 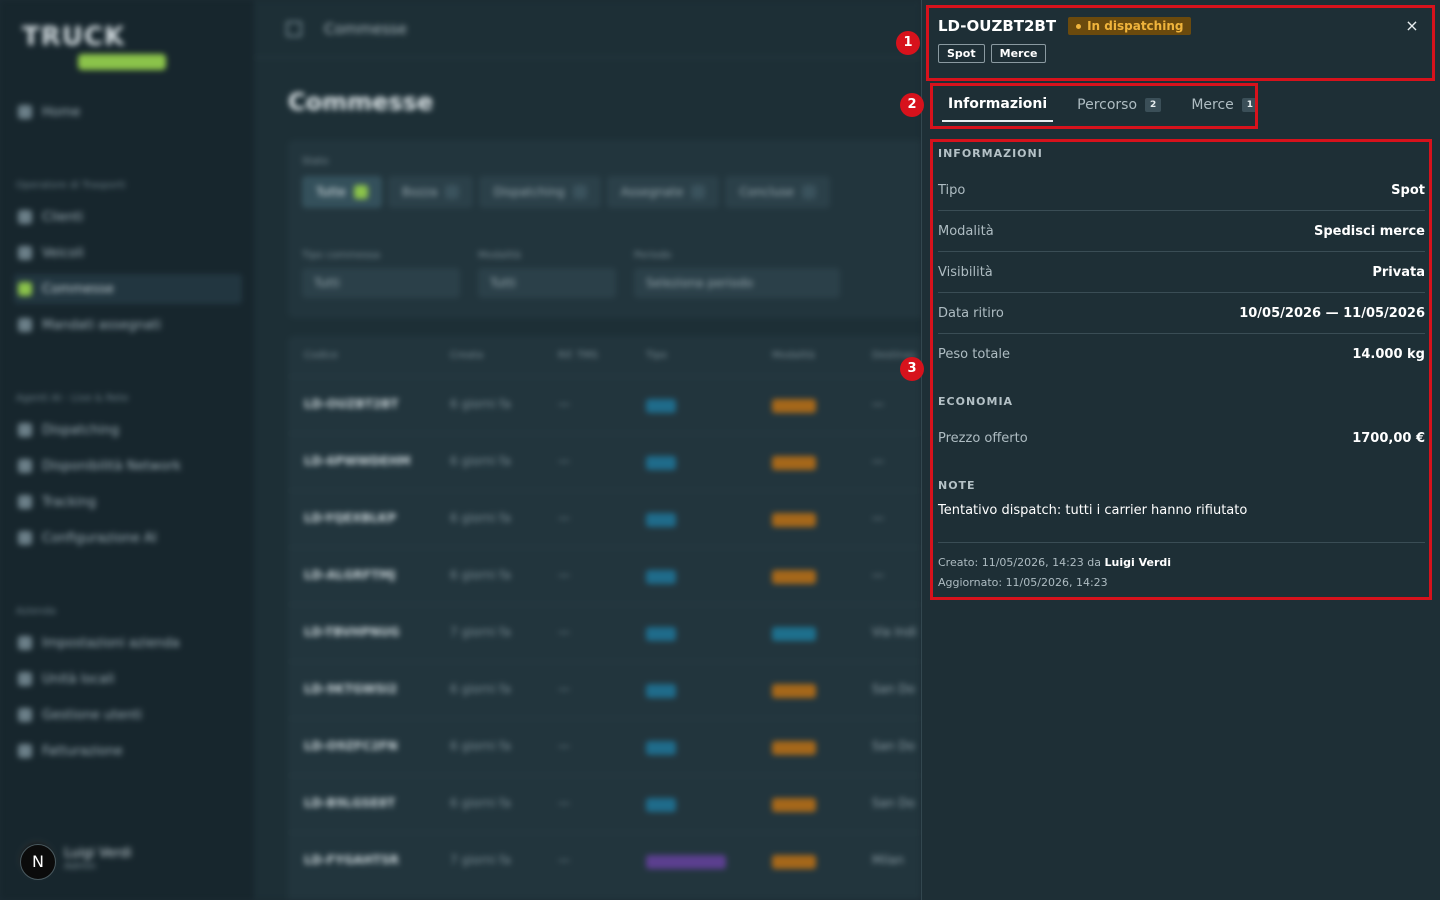 What do you see at coordinates (604, 803) in the screenshot?
I see `table-row: LD-B9LGSE8T 6 giorni fa — San Do` at bounding box center [604, 803].